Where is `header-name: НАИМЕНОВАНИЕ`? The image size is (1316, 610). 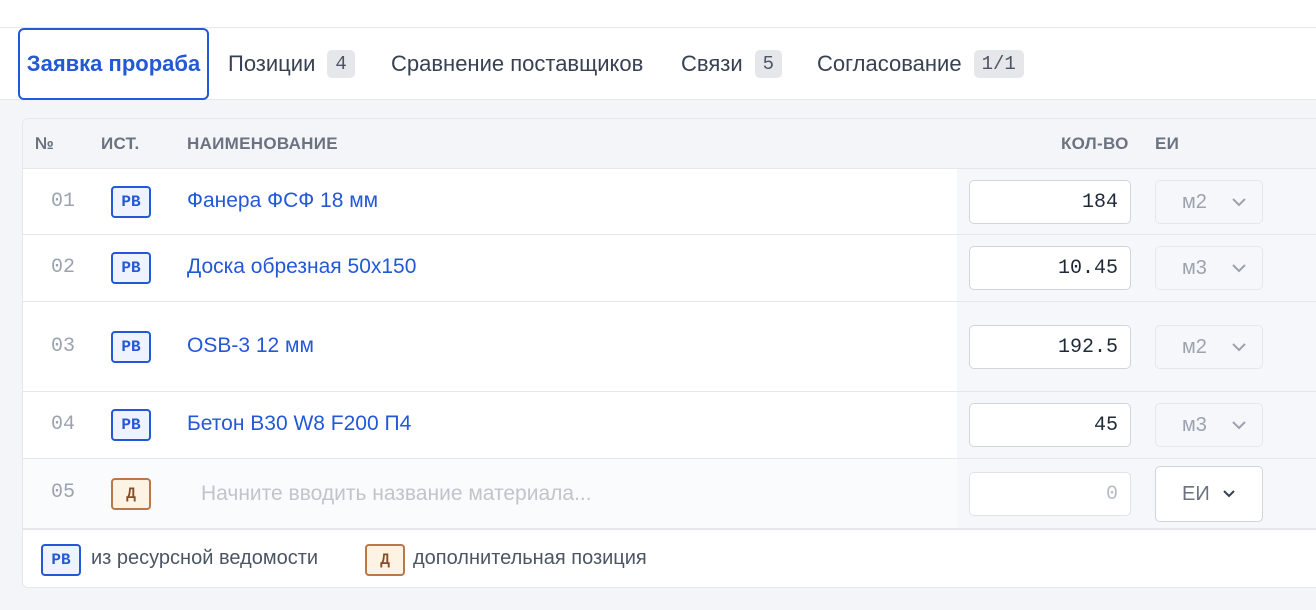 header-name: НАИМЕНОВАНИЕ is located at coordinates (262, 143).